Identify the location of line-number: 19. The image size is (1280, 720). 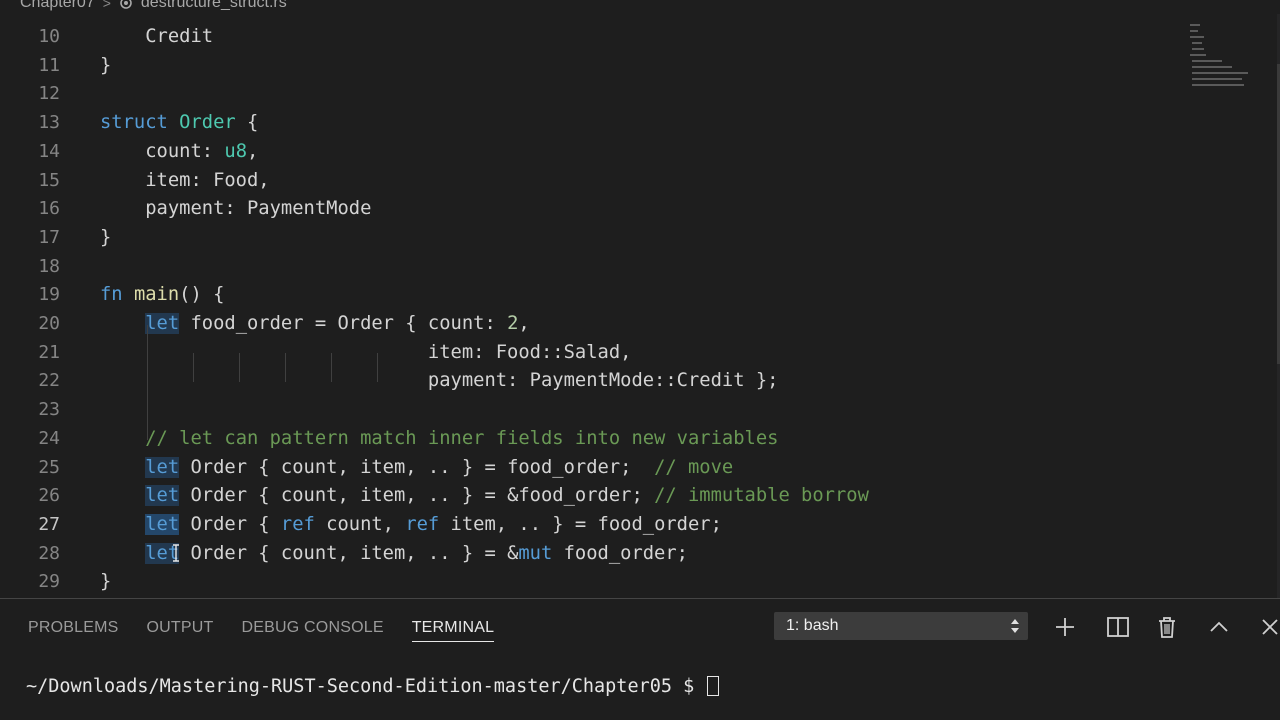
(49, 295).